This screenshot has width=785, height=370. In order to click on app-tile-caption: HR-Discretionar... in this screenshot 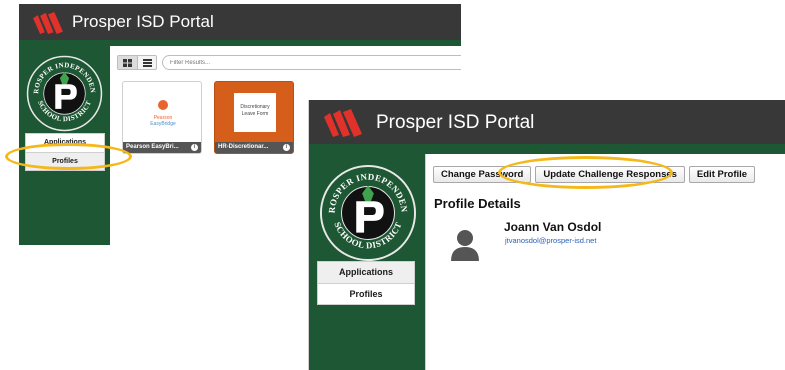, I will do `click(254, 147)`.